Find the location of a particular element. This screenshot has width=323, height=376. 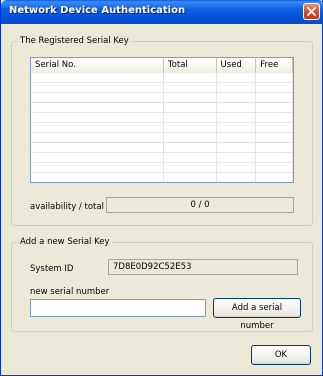

add-key-group-label: Add a new Serial Key is located at coordinates (65, 242).